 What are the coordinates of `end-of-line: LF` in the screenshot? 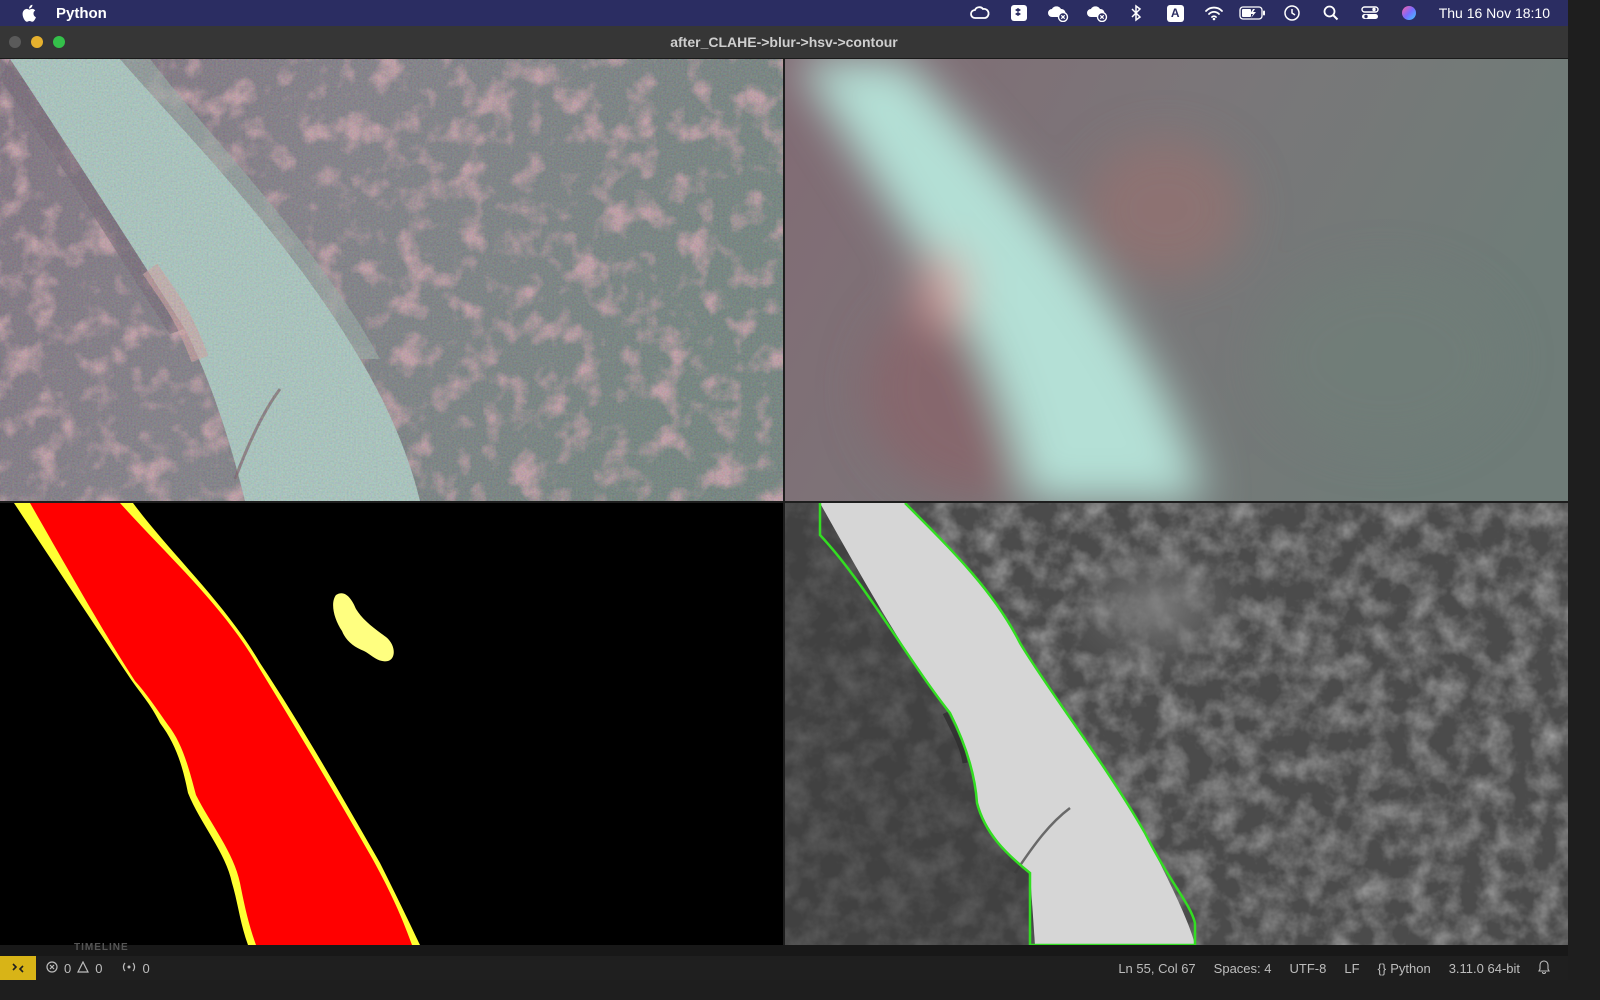 It's located at (1351, 968).